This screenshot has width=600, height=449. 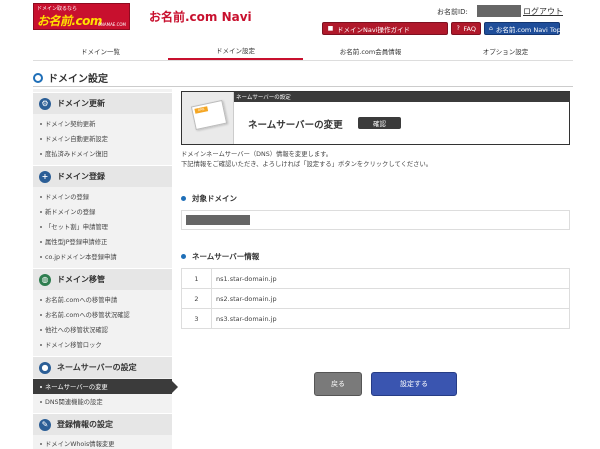 I want to click on sidebar-item-label: DNS関連機能の設定, so click(x=74, y=402).